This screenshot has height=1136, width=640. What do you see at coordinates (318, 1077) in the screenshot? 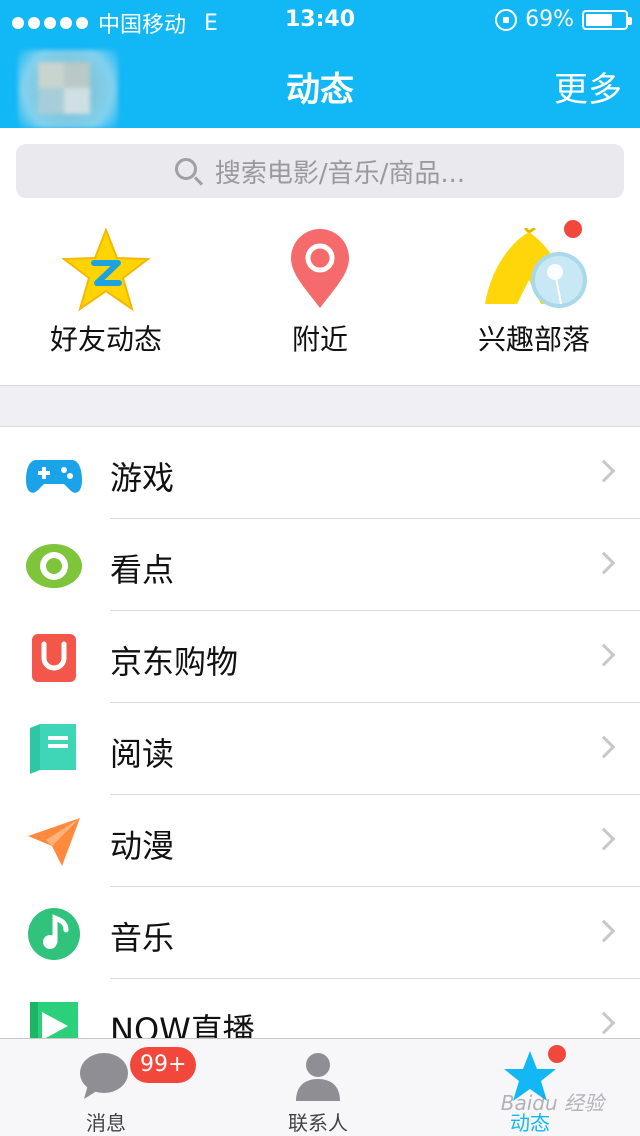
I see `person-icon` at bounding box center [318, 1077].